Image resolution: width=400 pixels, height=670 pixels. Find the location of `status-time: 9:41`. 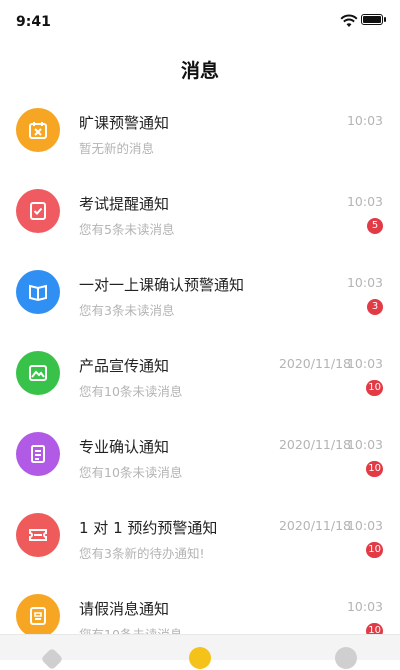

status-time: 9:41 is located at coordinates (33, 22).